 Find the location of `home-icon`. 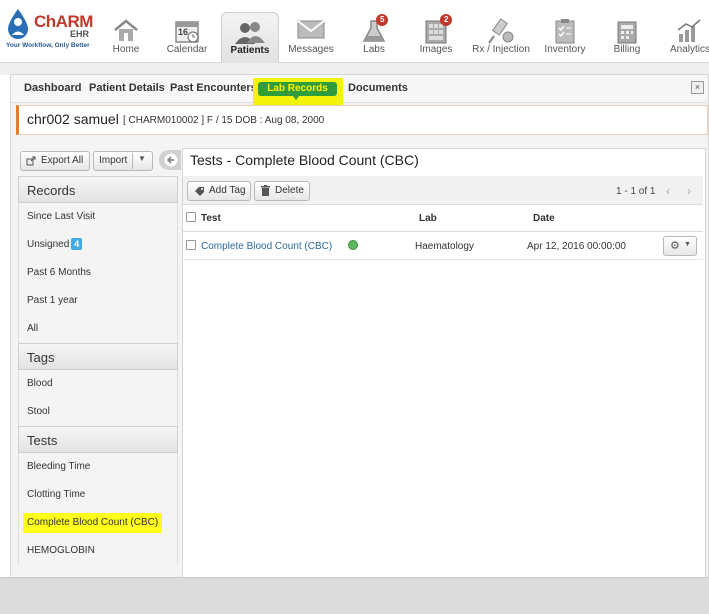

home-icon is located at coordinates (126, 30).